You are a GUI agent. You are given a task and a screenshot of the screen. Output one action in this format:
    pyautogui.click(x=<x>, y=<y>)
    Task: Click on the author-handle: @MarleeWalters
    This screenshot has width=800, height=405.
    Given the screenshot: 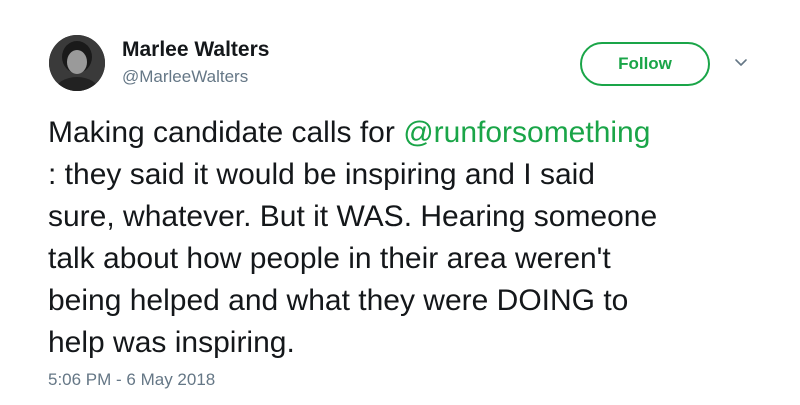 What is the action you would take?
    pyautogui.click(x=185, y=77)
    